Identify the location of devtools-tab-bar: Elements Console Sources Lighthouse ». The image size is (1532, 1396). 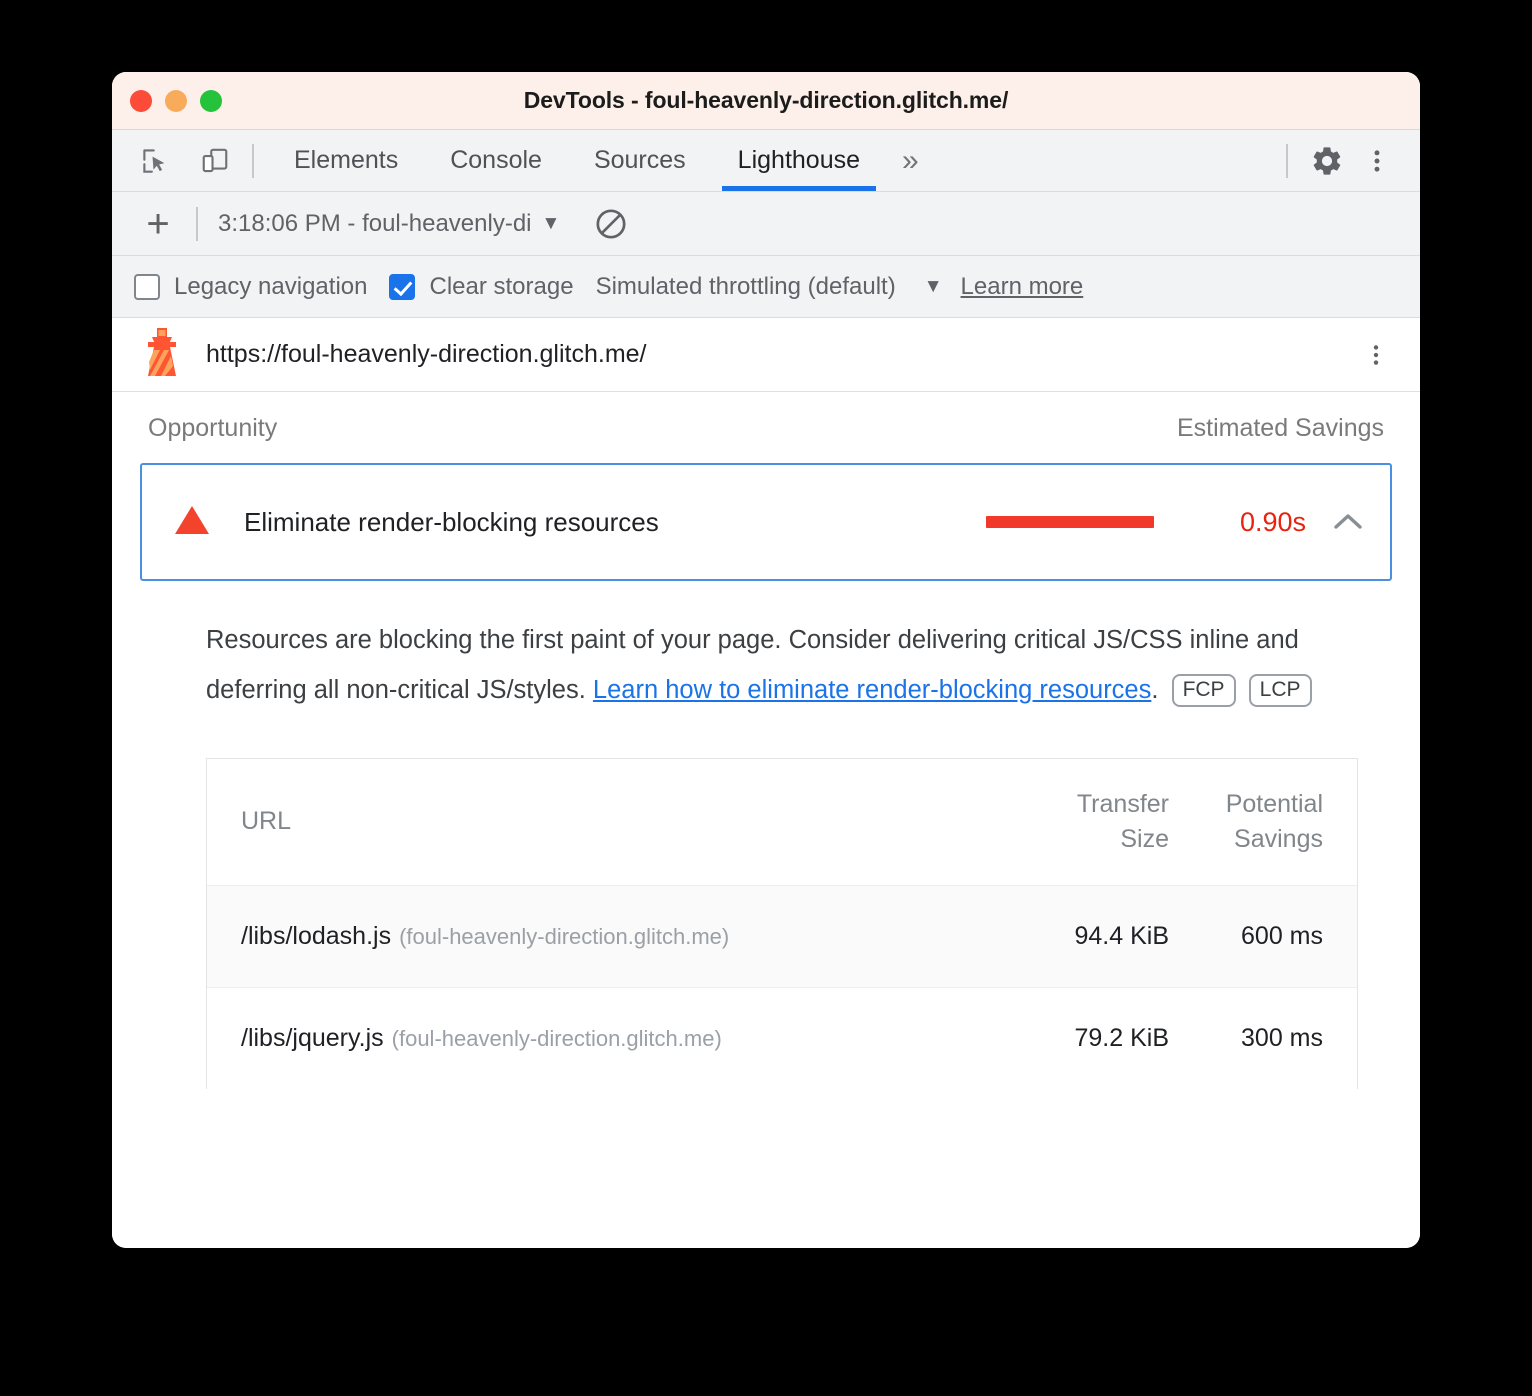
(766, 161).